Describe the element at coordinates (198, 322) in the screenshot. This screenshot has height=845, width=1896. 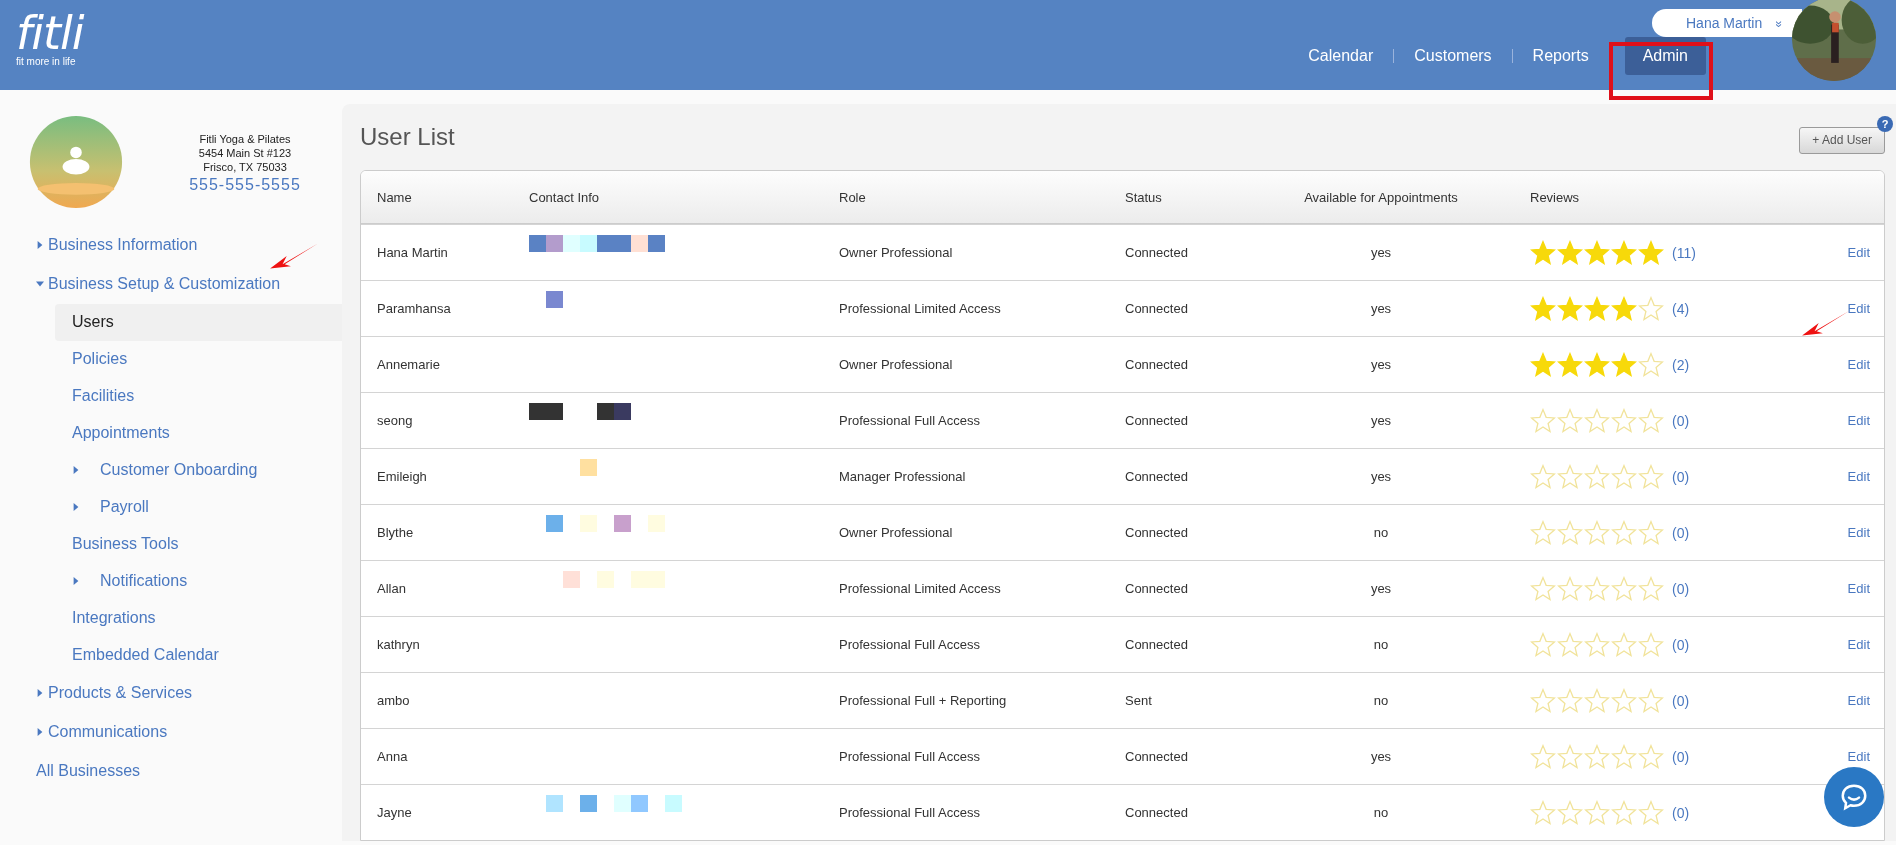
I see `sidebar-item: Users` at that location.